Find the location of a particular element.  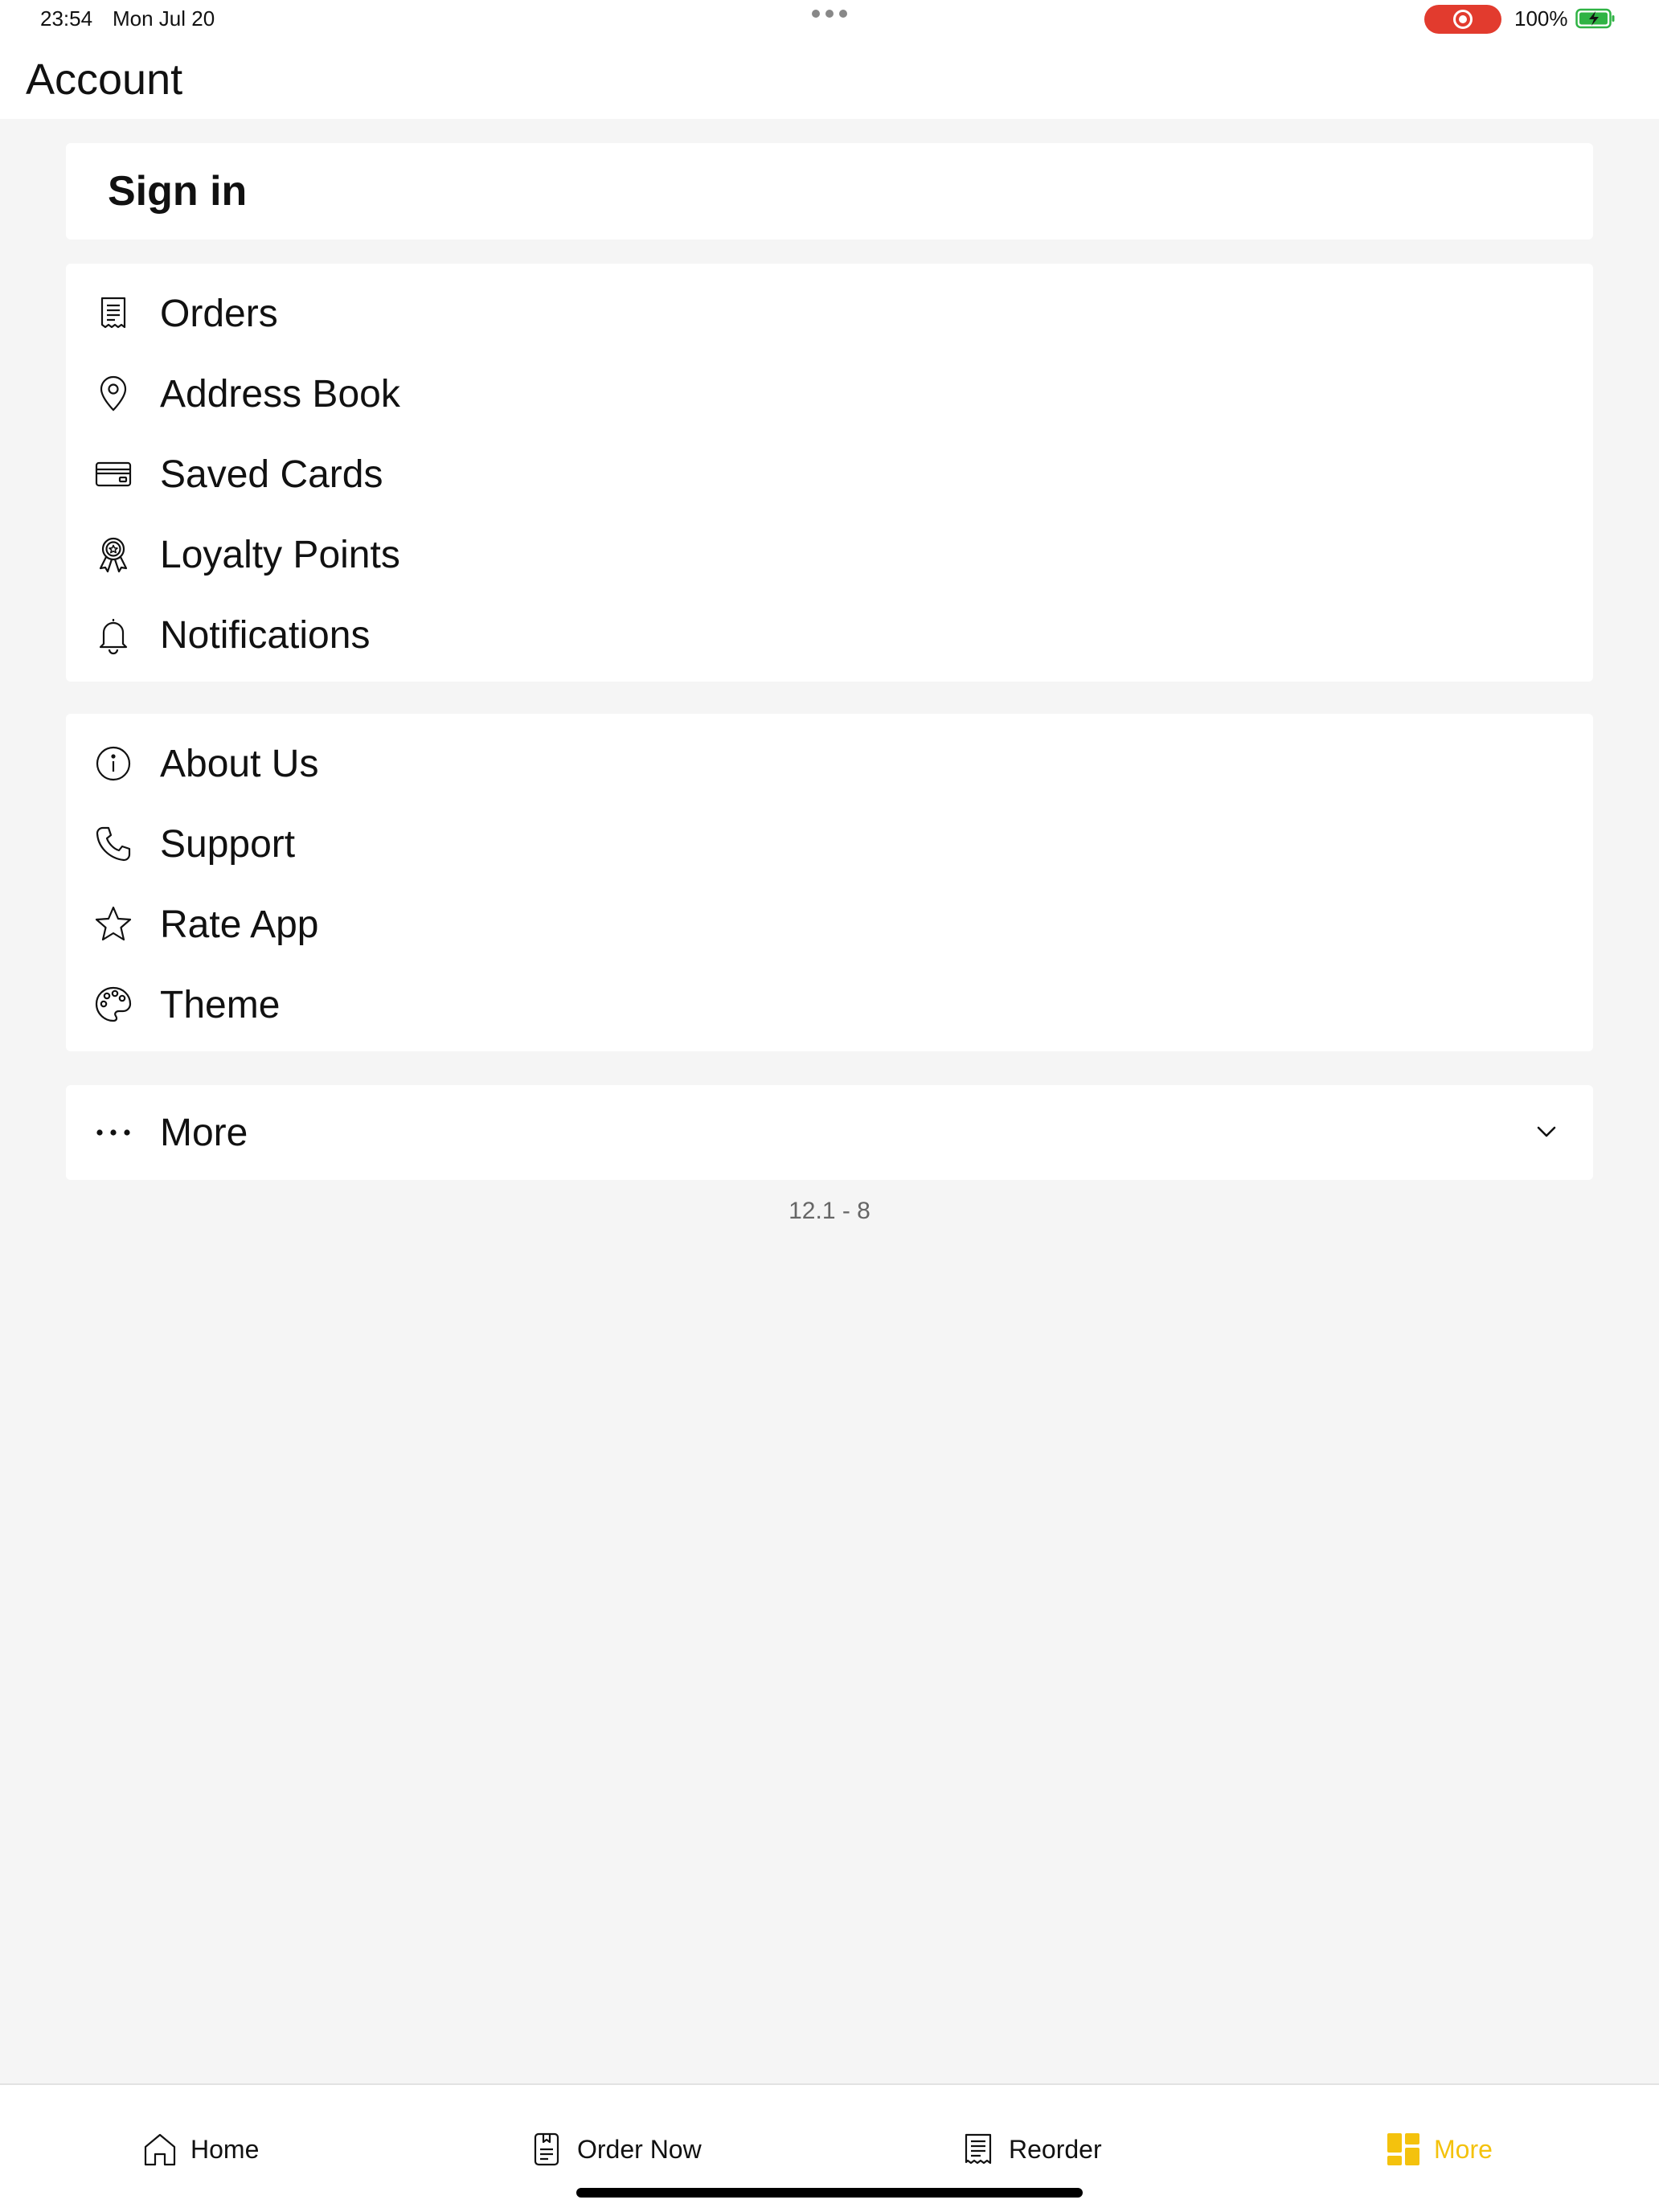

menu-item-label: Notifications is located at coordinates (265, 635).